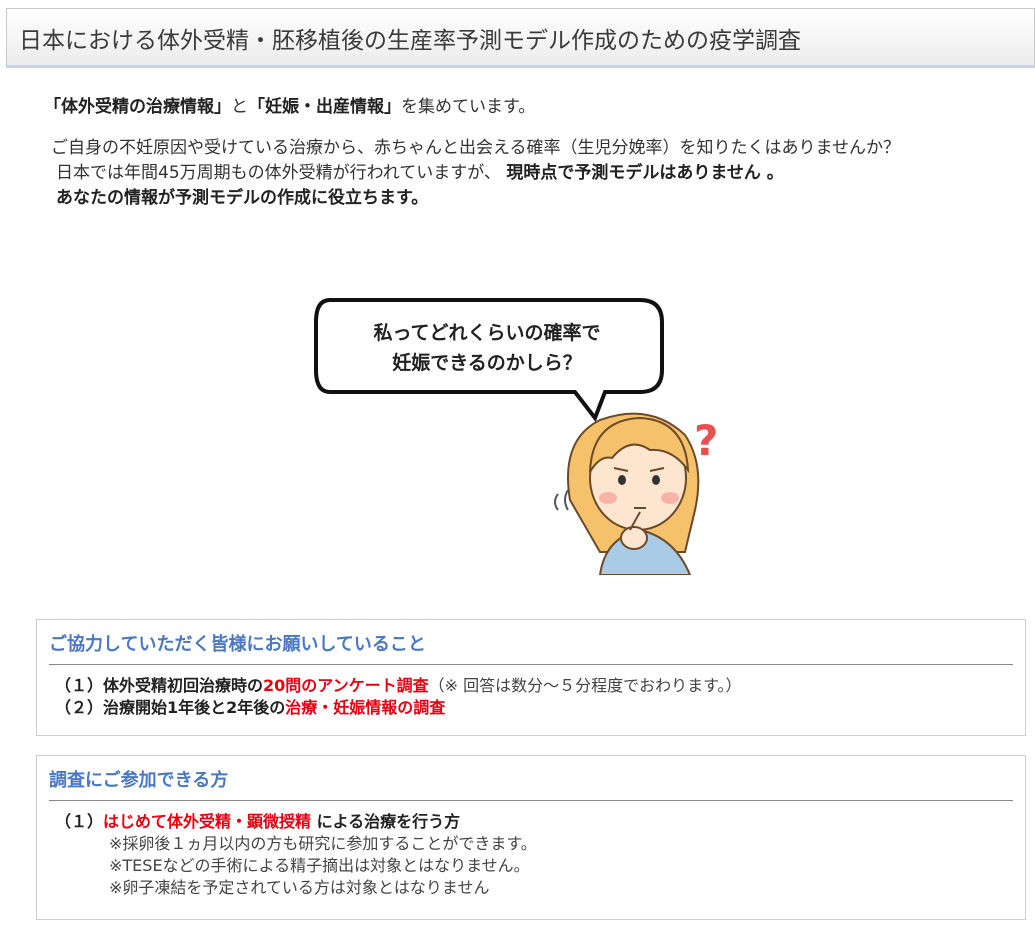 This screenshot has width=1035, height=929. Describe the element at coordinates (319, 865) in the screenshot. I see `eligibility-note-2: ※TESEなどの手術による精子摘出は対象とはなりません。` at that location.